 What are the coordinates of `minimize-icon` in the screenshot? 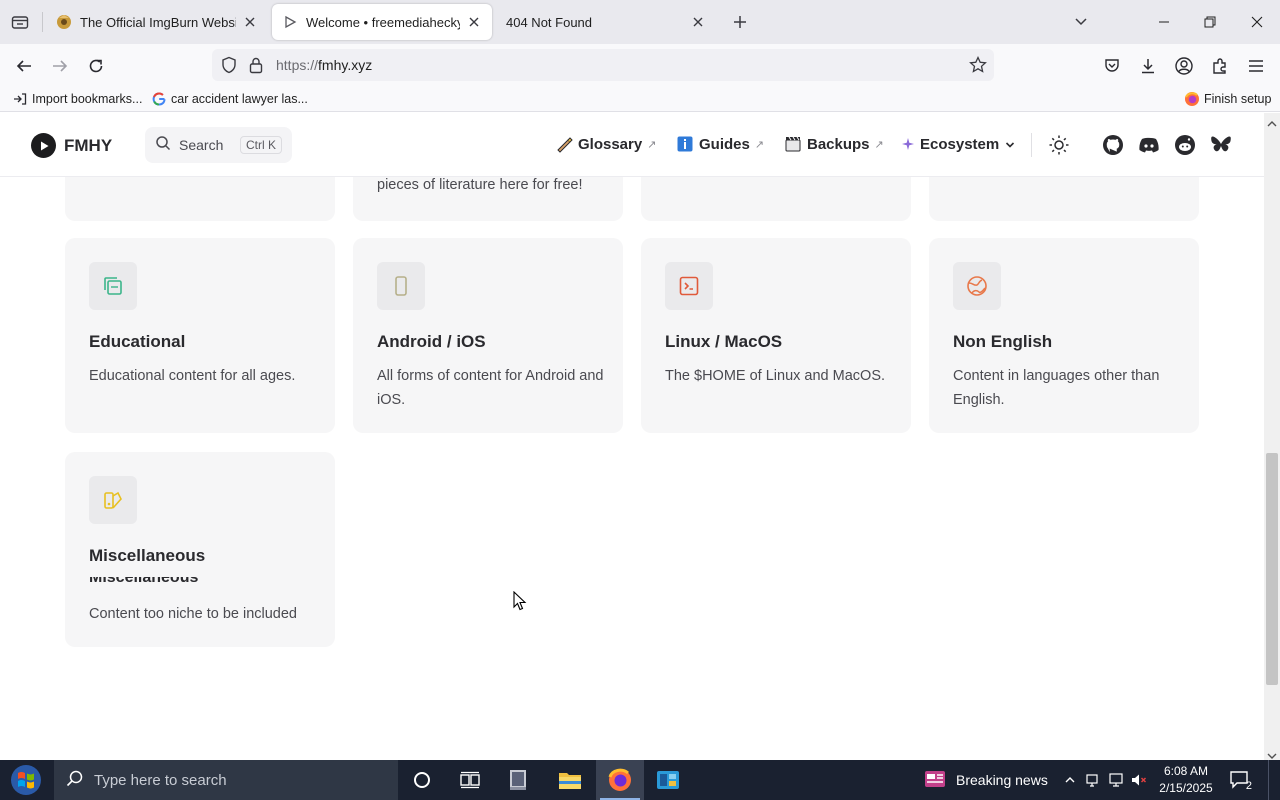 It's located at (1164, 22).